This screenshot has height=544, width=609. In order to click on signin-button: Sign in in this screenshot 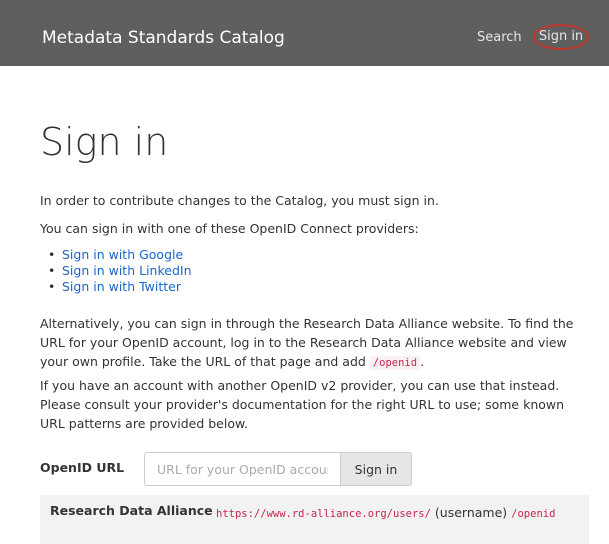, I will do `click(376, 469)`.